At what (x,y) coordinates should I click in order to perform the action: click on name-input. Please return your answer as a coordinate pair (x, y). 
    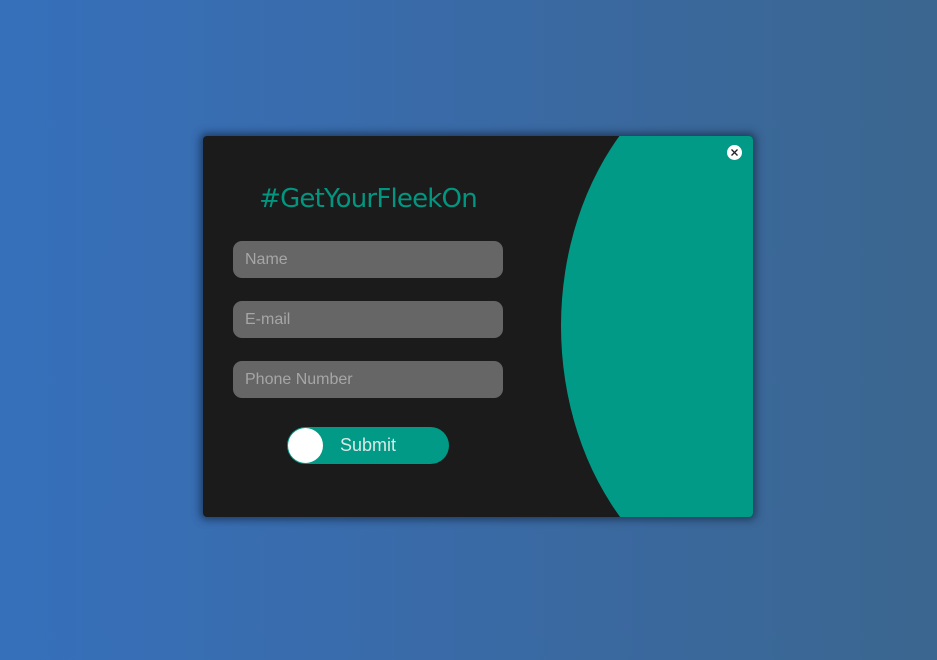
    Looking at the image, I should click on (368, 259).